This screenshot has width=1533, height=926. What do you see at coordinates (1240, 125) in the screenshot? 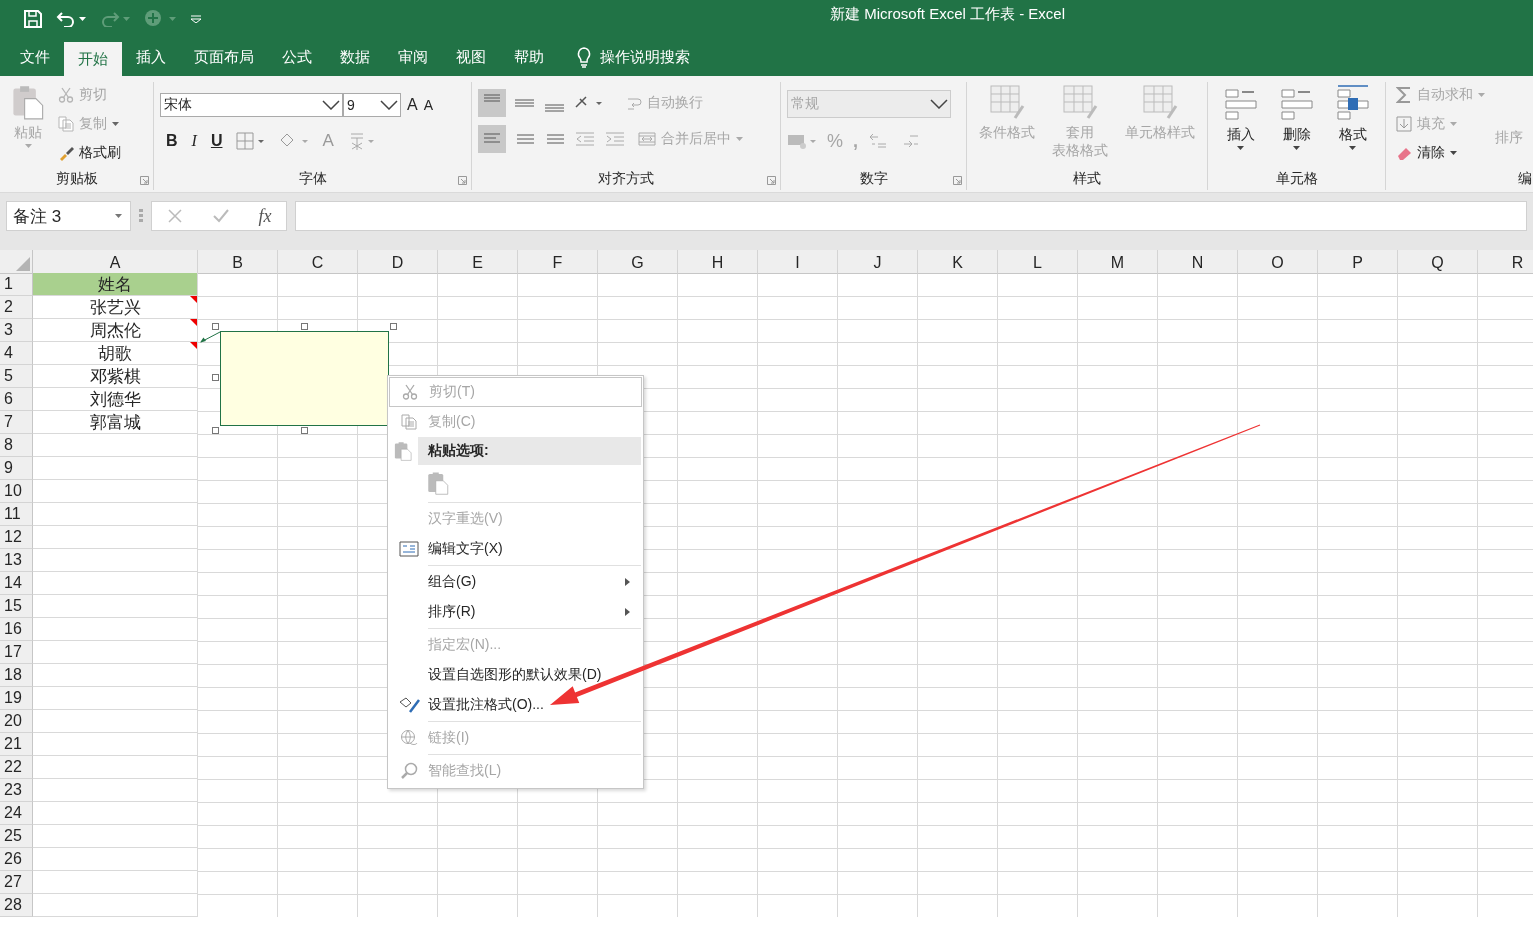
I see `cells-button: 插入` at bounding box center [1240, 125].